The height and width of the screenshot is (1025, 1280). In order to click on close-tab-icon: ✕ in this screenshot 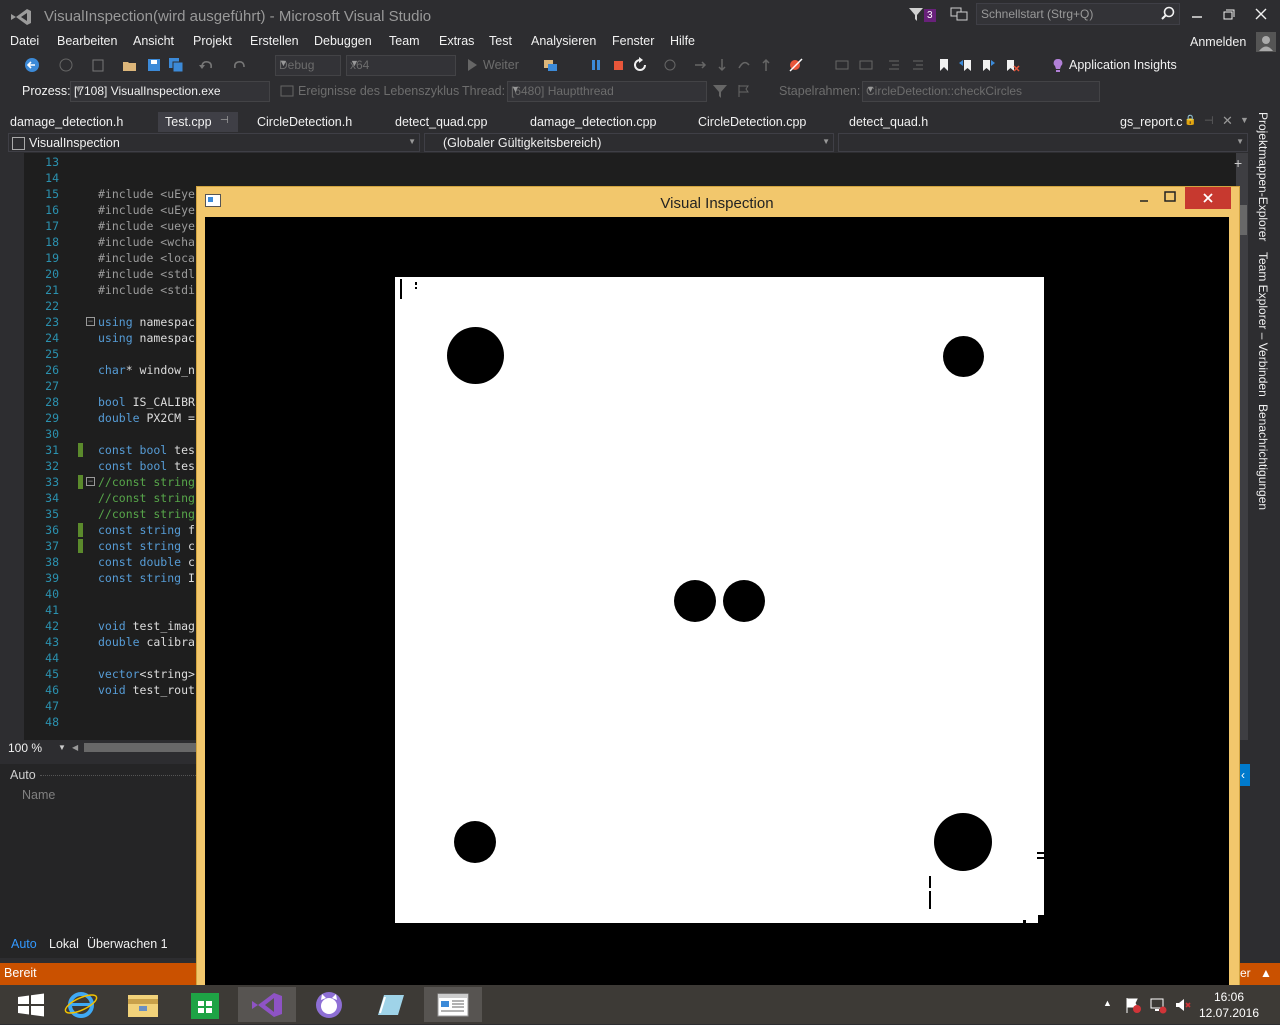, I will do `click(1227, 121)`.